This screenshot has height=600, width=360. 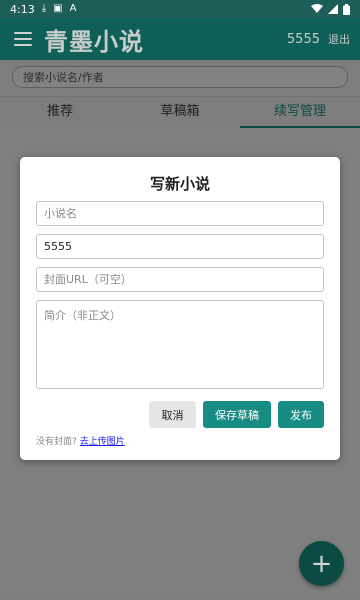 I want to click on cover-hint: 没有封面? 去上传图片, so click(x=80, y=440).